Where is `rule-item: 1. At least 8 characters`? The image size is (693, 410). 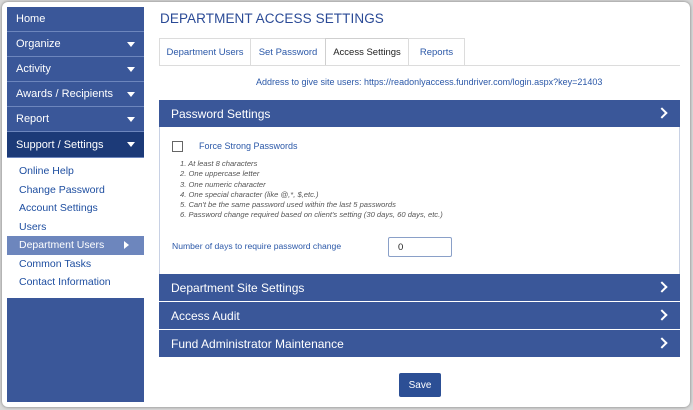 rule-item: 1. At least 8 characters is located at coordinates (219, 163).